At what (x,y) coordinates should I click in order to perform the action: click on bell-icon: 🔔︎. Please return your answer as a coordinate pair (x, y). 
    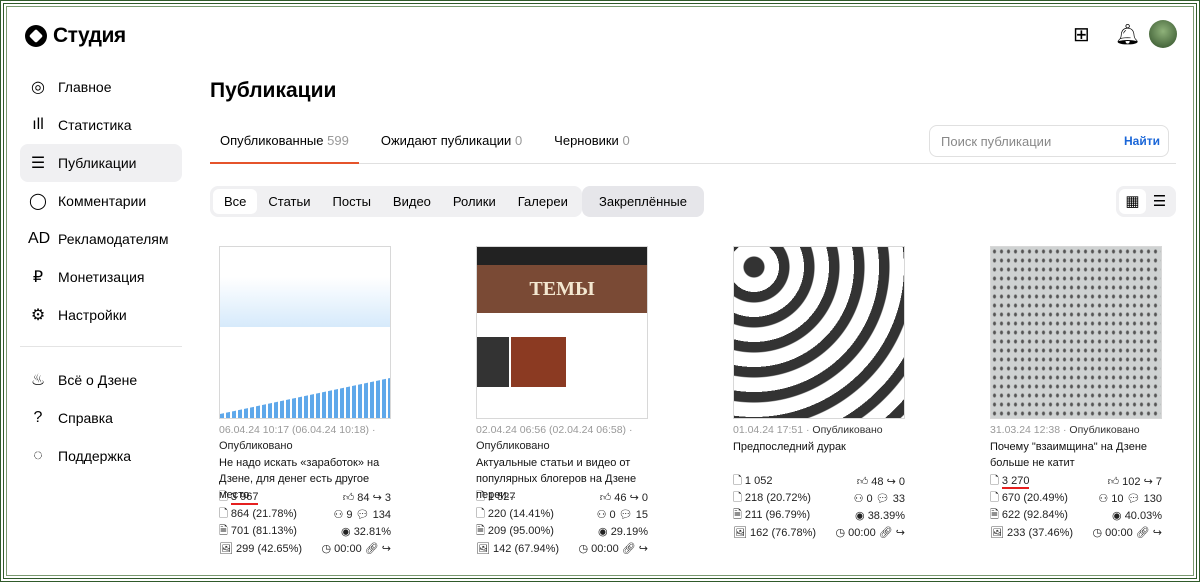
    Looking at the image, I should click on (1127, 34).